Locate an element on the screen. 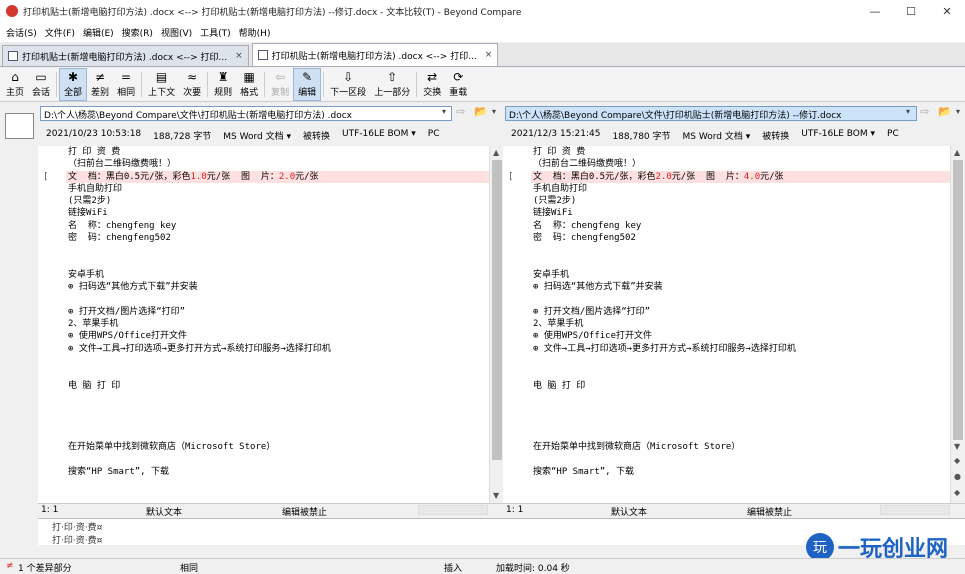 Image resolution: width=965 pixels, height=574 pixels. diff-line: 文 档：黑白0.5元/张，彩色2.0元/张 图 片：4.0元/张 is located at coordinates (740, 176).